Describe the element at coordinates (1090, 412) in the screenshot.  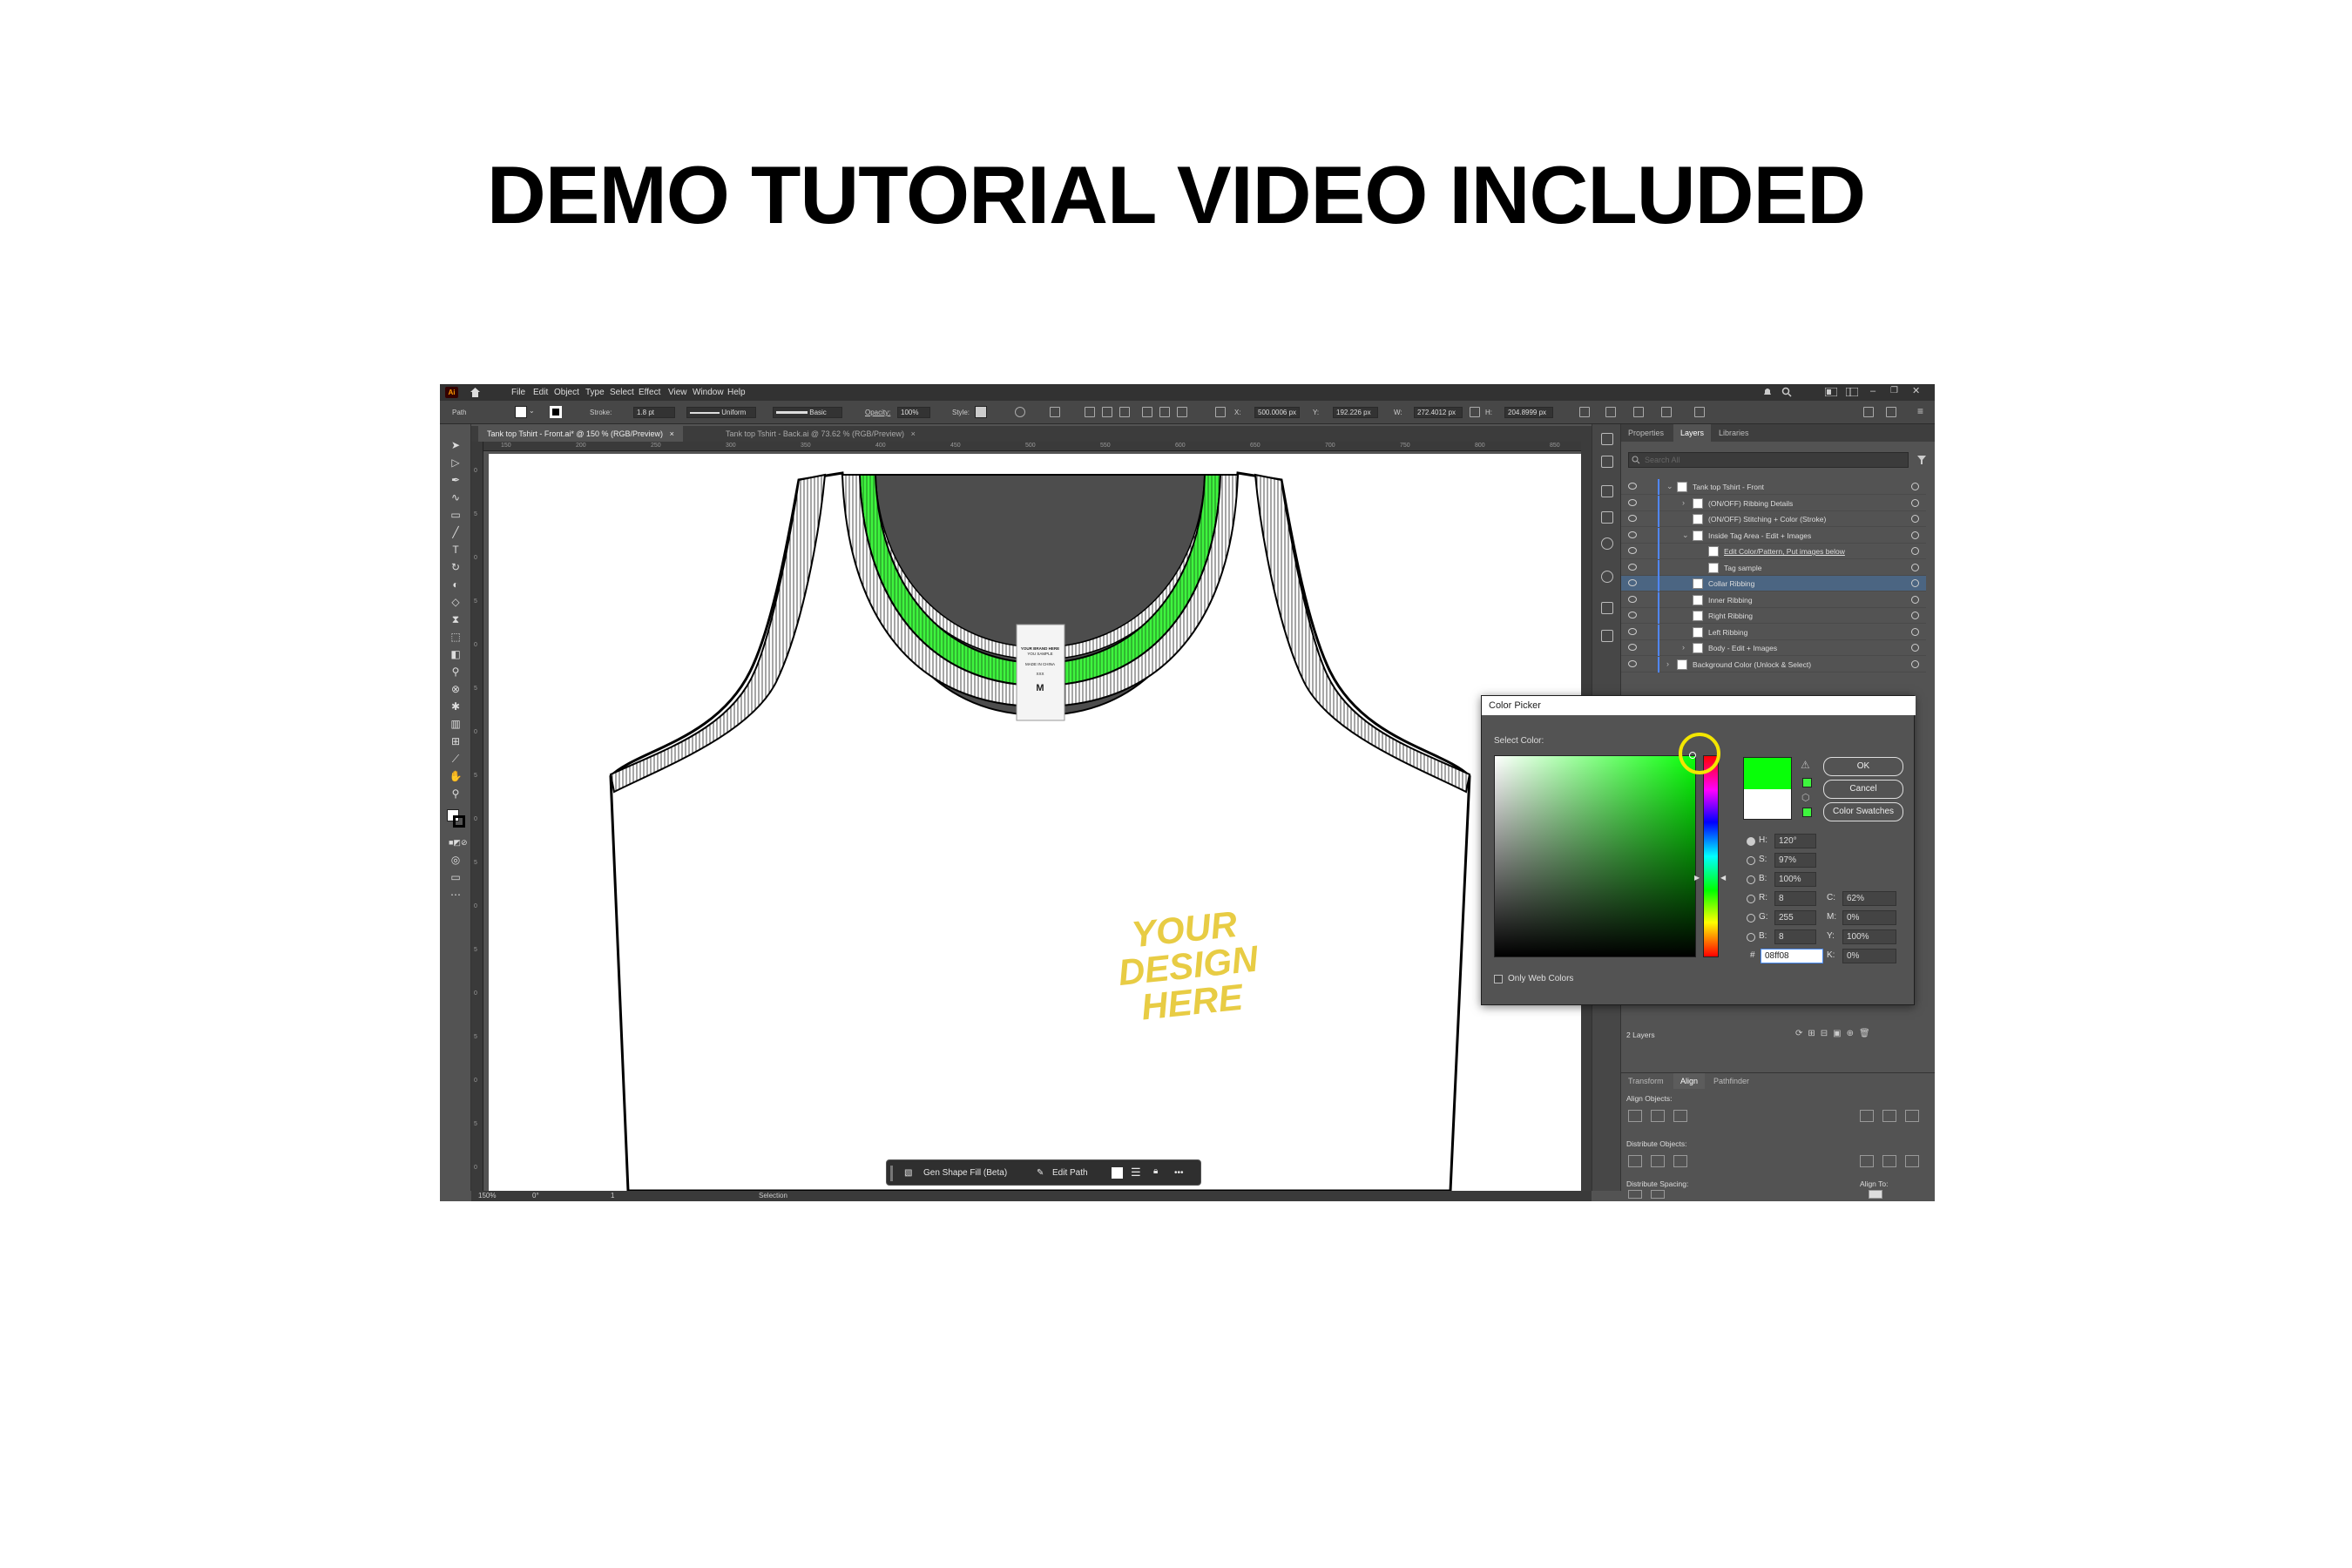
I see `align-left-icon` at that location.